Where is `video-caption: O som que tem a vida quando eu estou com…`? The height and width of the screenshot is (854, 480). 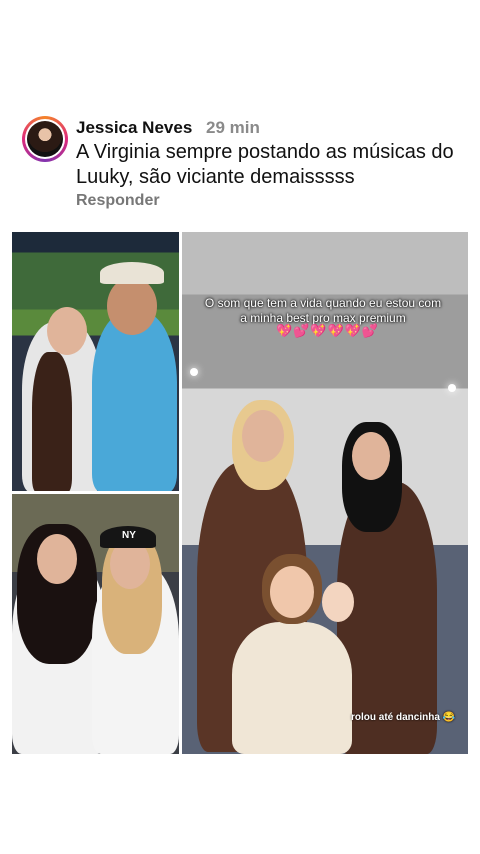
video-caption: O som que tem a vida quando eu estou com… is located at coordinates (323, 311).